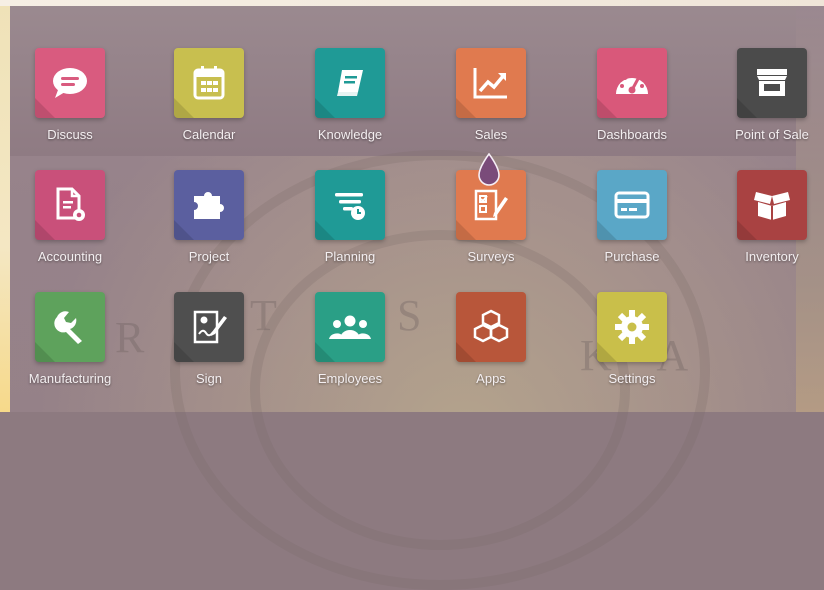 The width and height of the screenshot is (824, 590). What do you see at coordinates (491, 378) in the screenshot?
I see `app-label: Apps` at bounding box center [491, 378].